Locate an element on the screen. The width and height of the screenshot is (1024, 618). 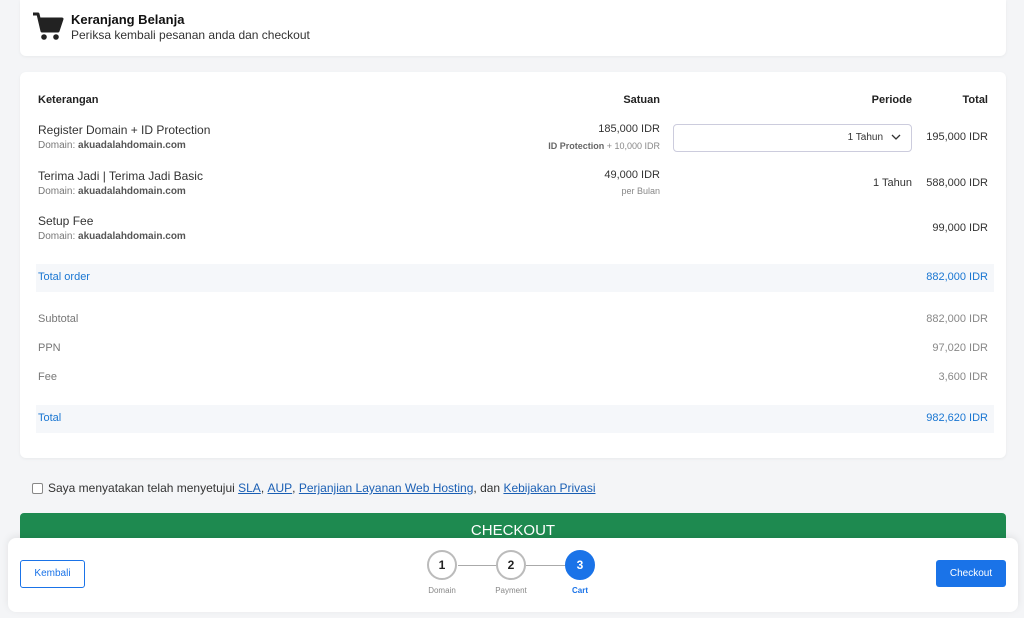
grand-total-label: Total is located at coordinates (50, 418).